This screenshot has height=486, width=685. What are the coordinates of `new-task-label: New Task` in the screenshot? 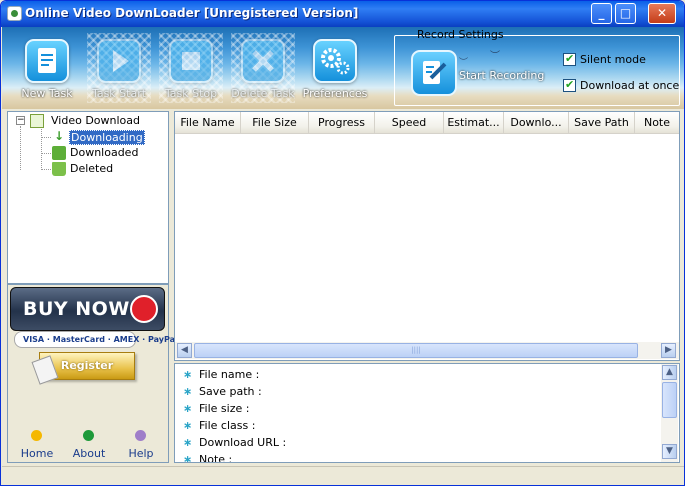 It's located at (47, 93).